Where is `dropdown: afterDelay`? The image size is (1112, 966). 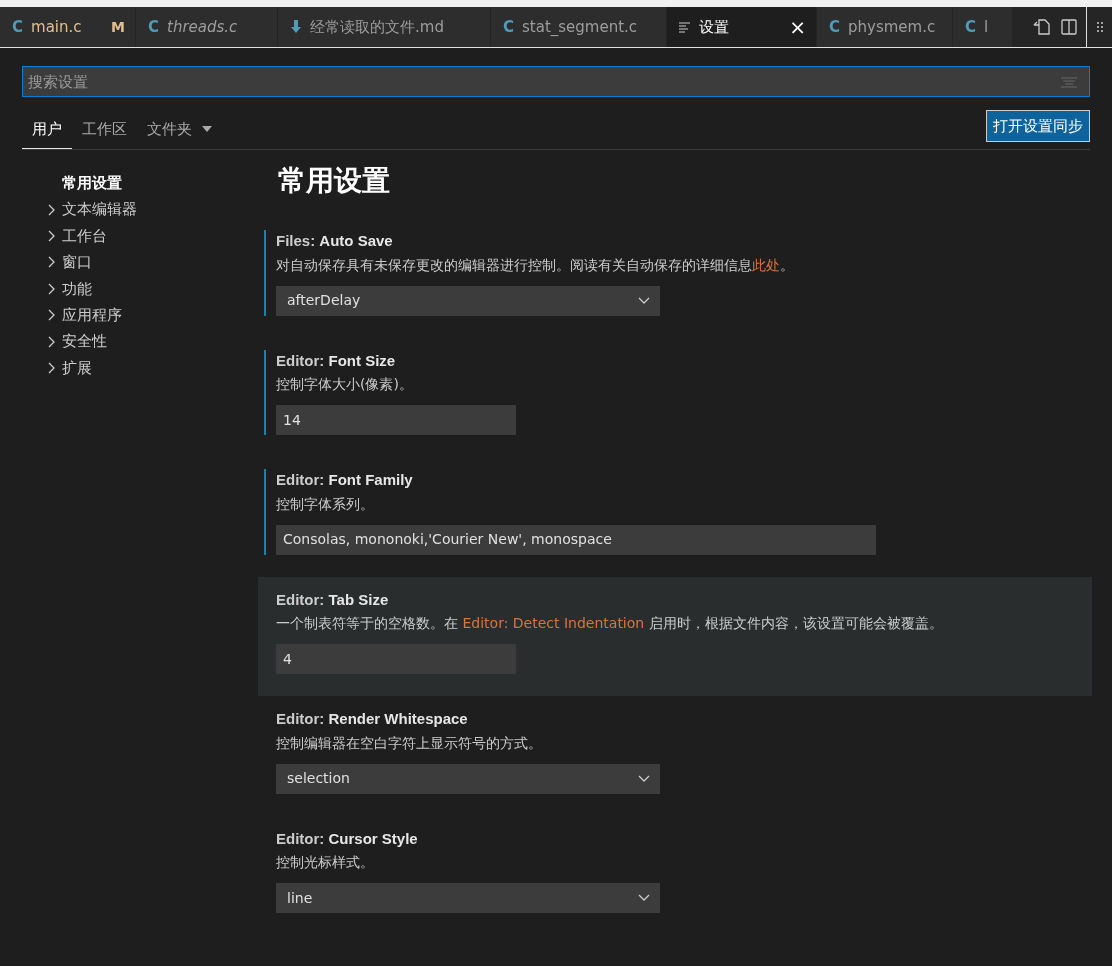
dropdown: afterDelay is located at coordinates (468, 300).